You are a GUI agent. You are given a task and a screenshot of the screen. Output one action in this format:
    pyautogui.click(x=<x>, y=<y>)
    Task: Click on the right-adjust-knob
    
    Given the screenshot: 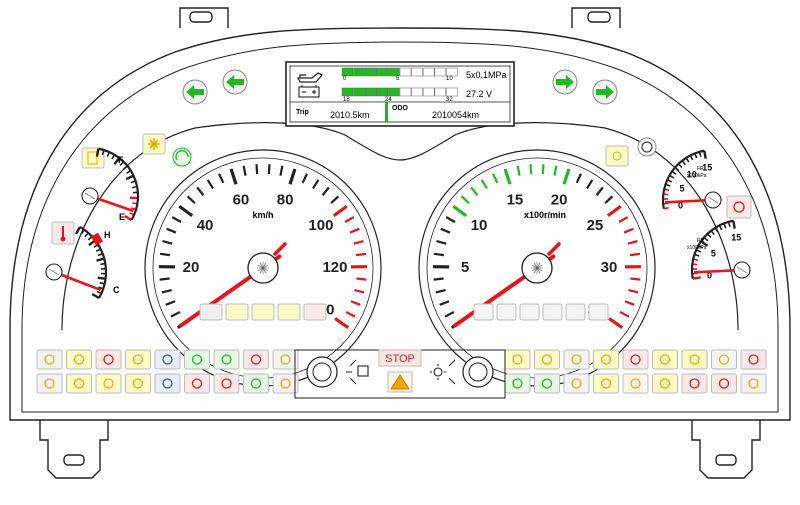 What is the action you would take?
    pyautogui.click(x=478, y=372)
    